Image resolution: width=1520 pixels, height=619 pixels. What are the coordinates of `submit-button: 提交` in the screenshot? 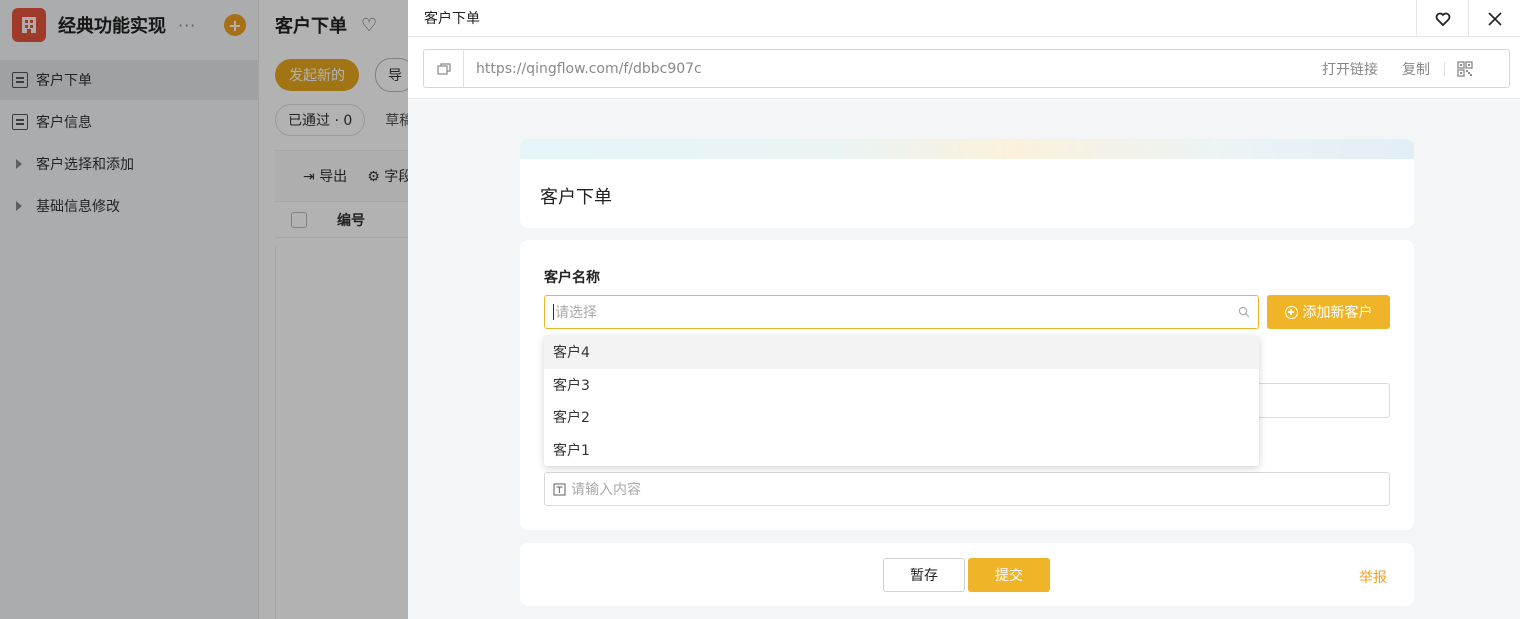 It's located at (1009, 575).